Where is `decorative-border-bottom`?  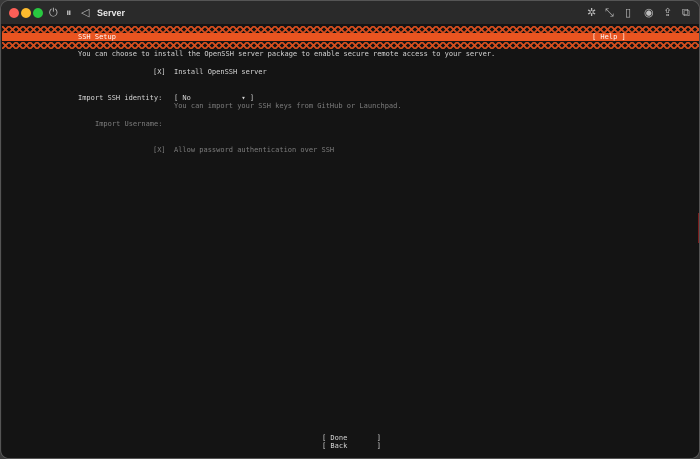 decorative-border-bottom is located at coordinates (350, 45).